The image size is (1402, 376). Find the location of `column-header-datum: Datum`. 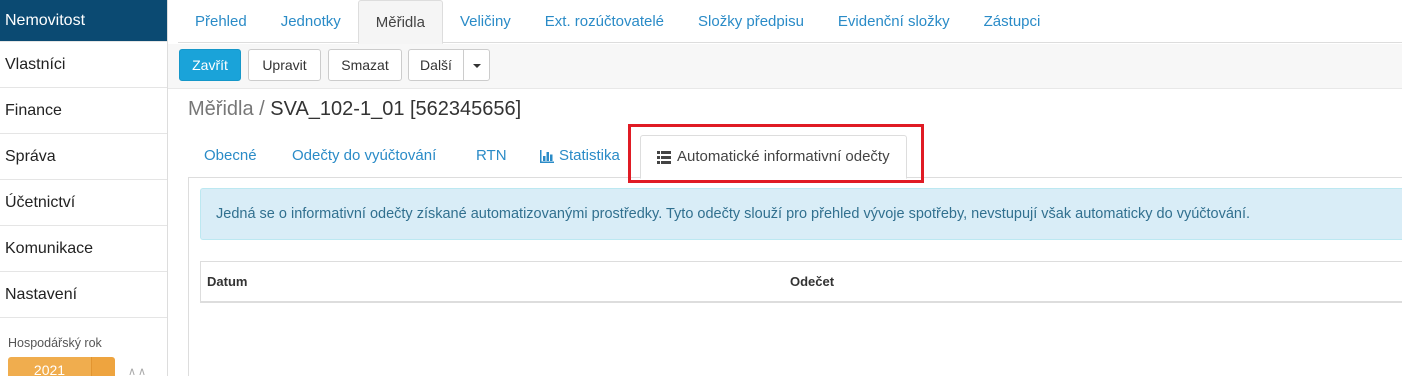

column-header-datum: Datum is located at coordinates (227, 282).